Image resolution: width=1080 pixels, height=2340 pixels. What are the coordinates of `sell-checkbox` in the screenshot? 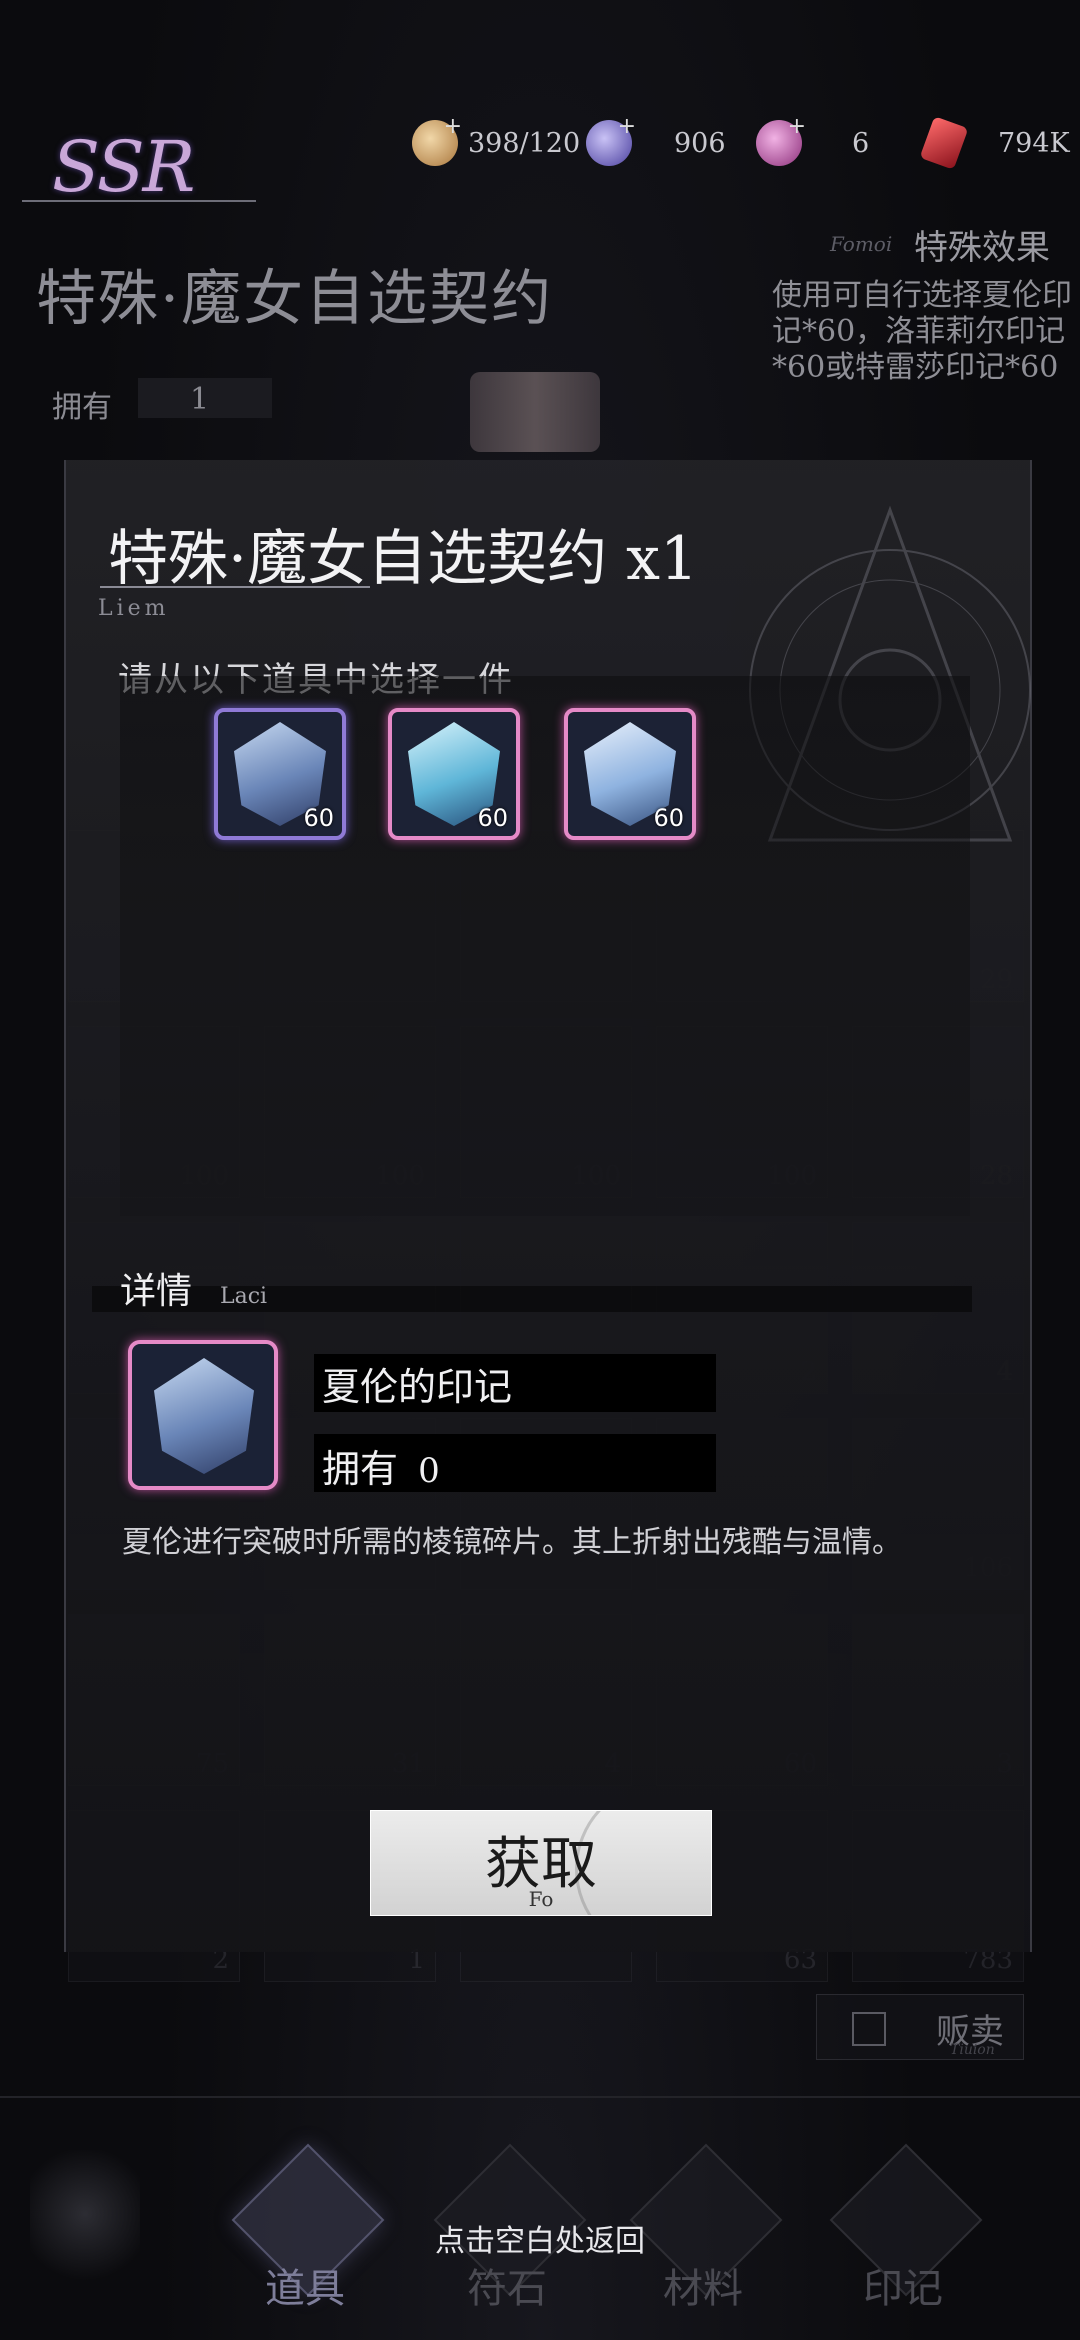 It's located at (869, 2029).